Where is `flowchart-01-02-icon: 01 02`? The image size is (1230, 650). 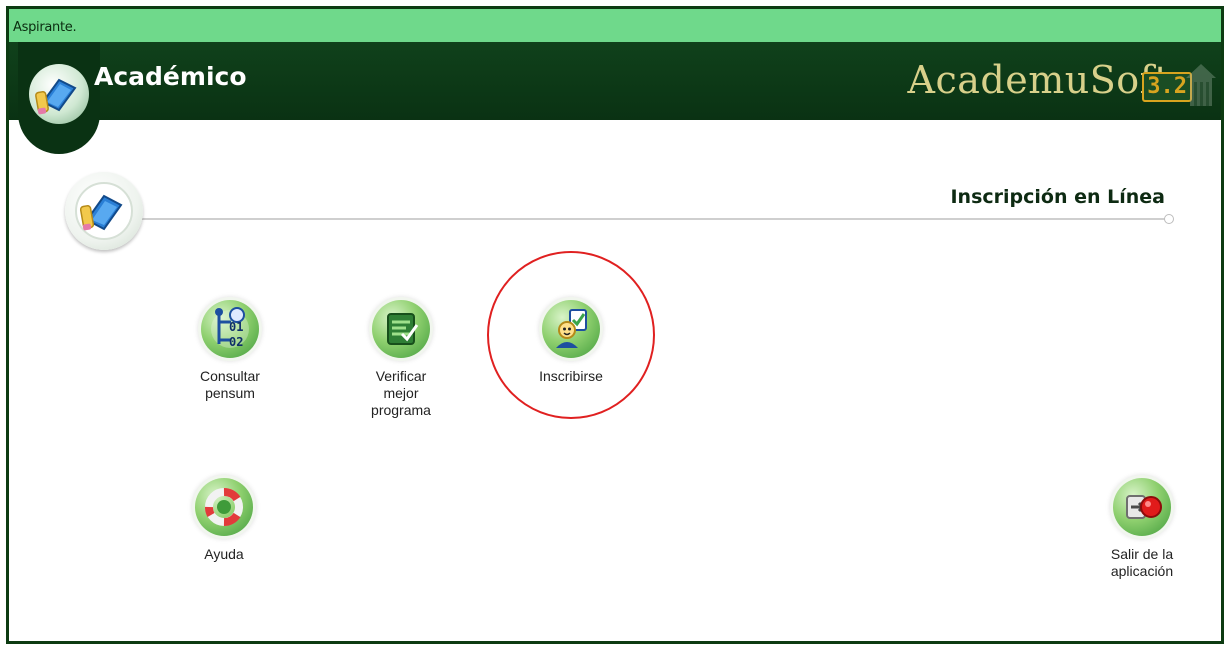 flowchart-01-02-icon: 01 02 is located at coordinates (230, 329).